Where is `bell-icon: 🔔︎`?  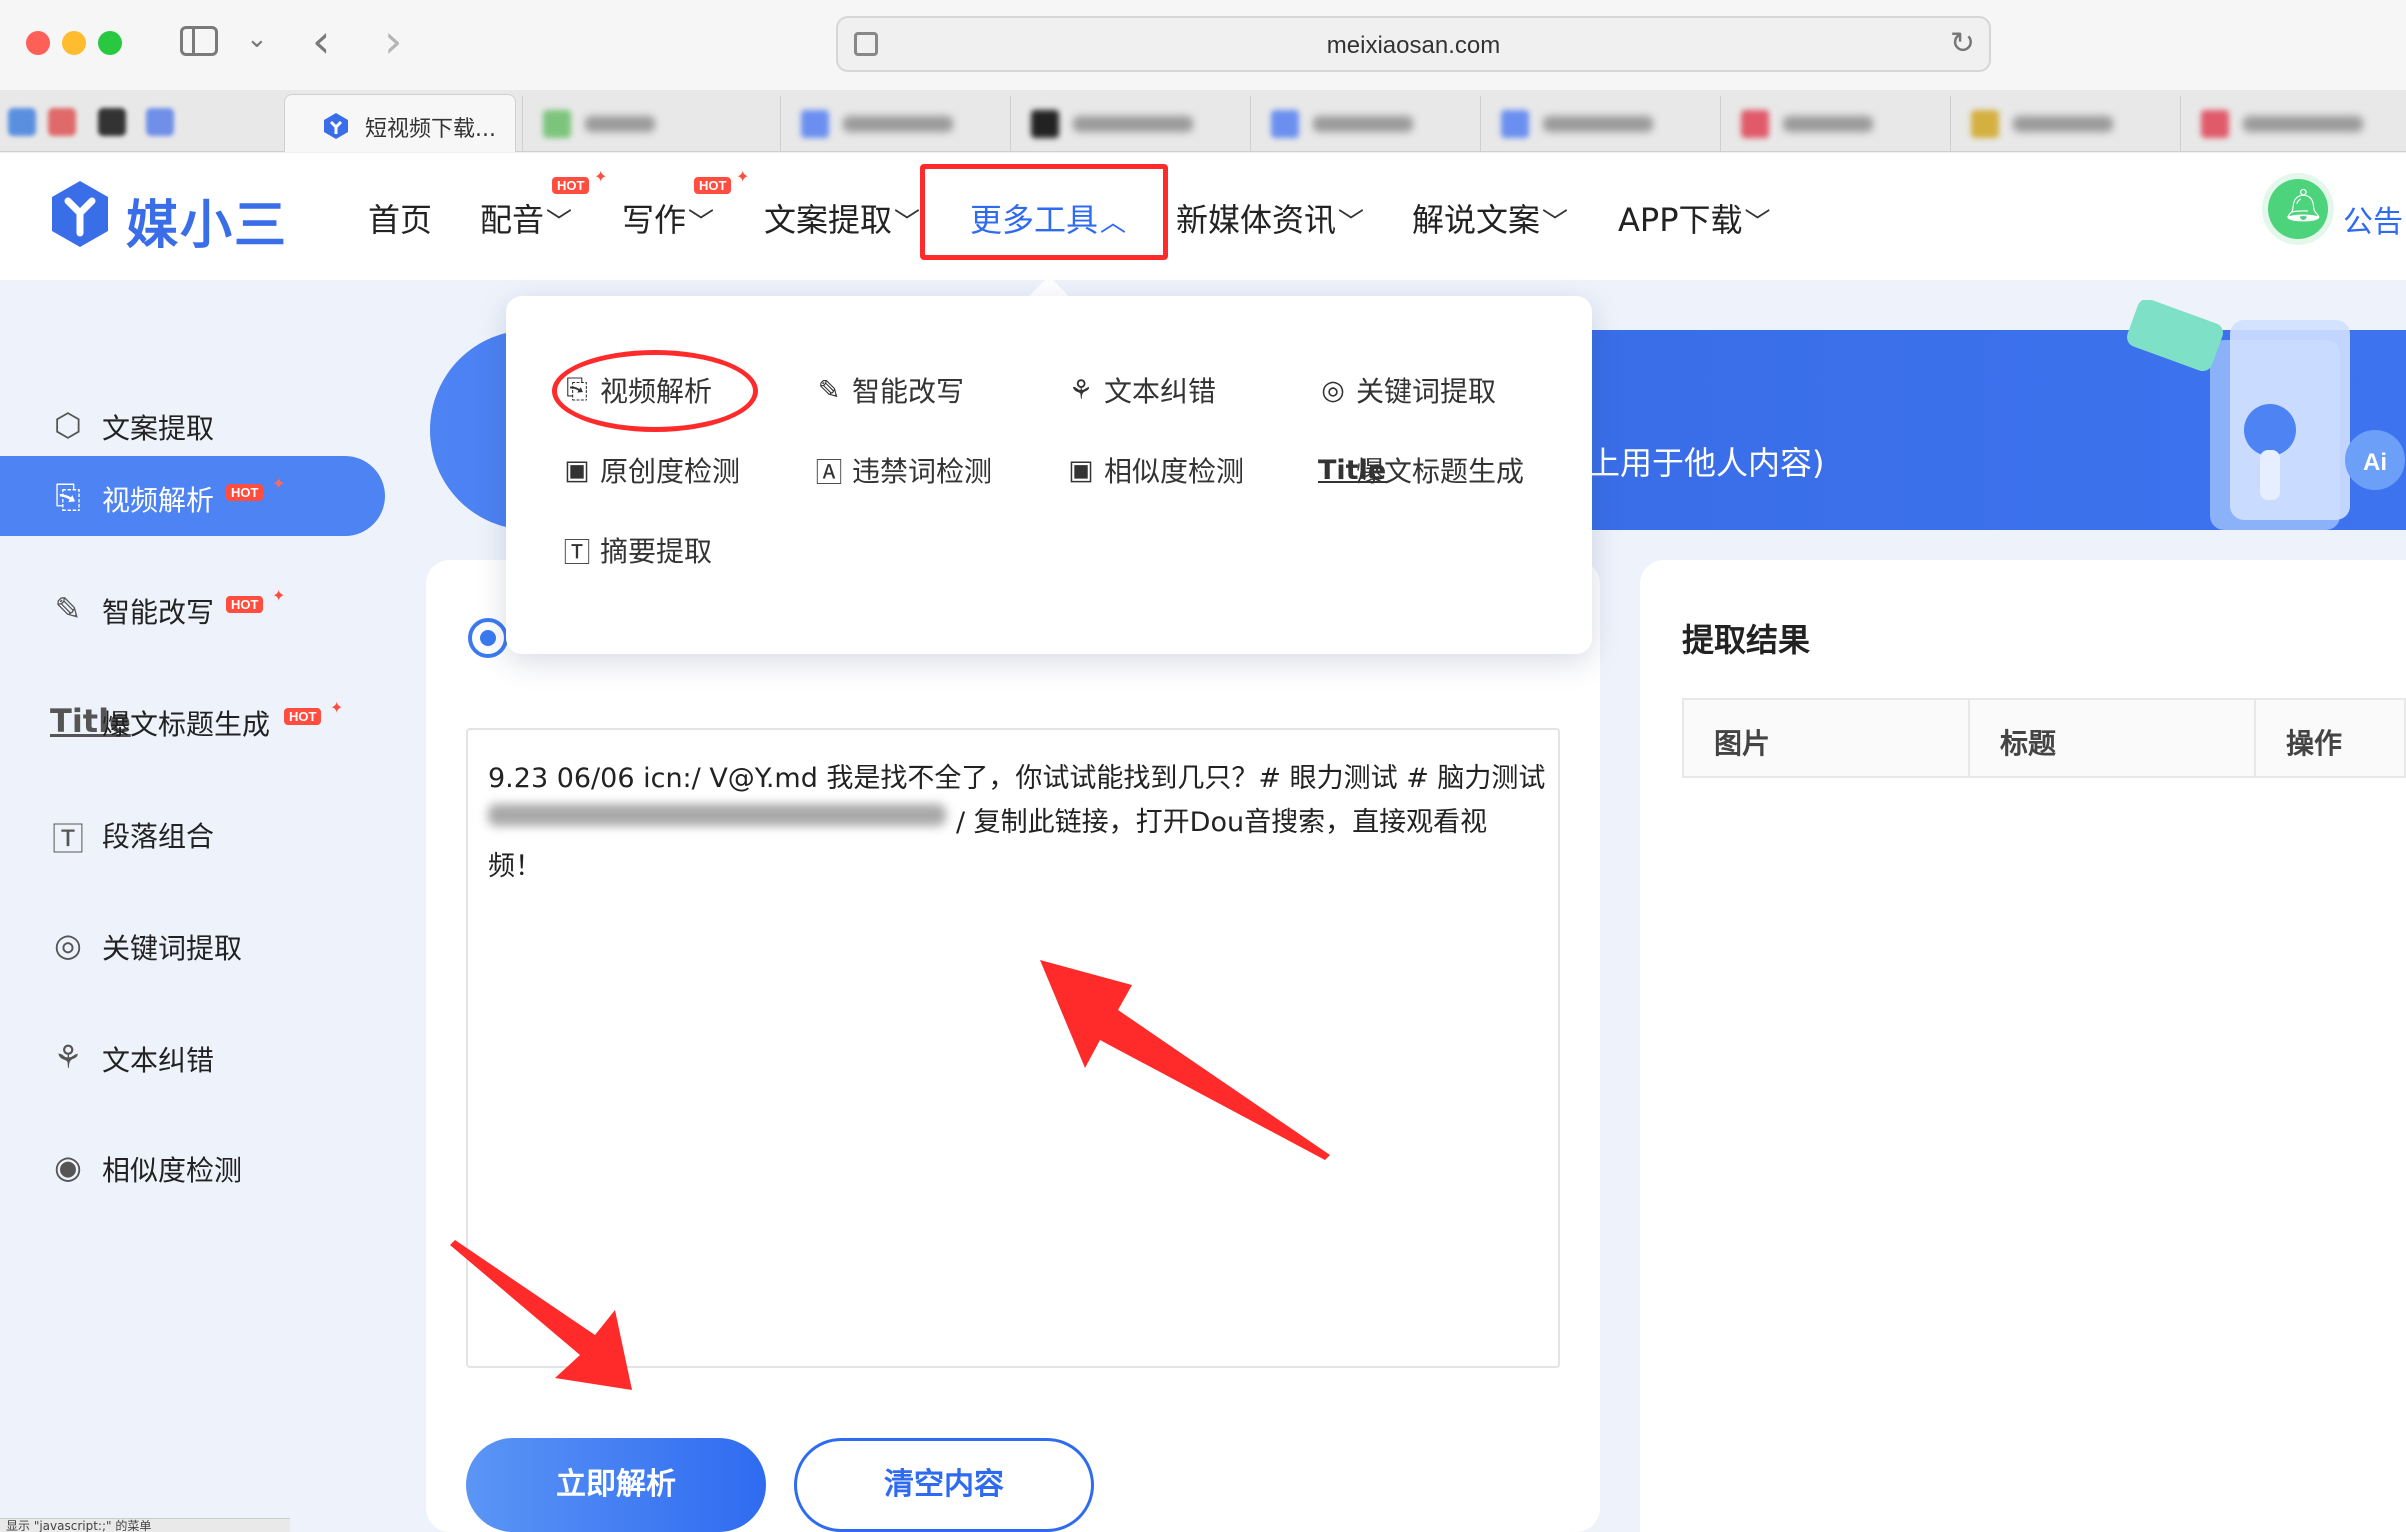
bell-icon: 🔔︎ is located at coordinates (2303, 205).